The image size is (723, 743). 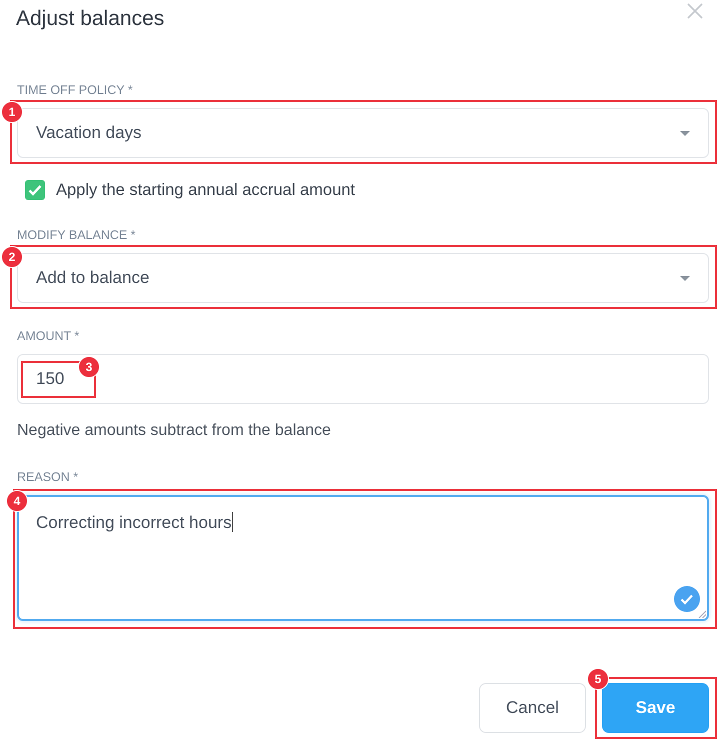 What do you see at coordinates (702, 614) in the screenshot?
I see `resize-handle-icon` at bounding box center [702, 614].